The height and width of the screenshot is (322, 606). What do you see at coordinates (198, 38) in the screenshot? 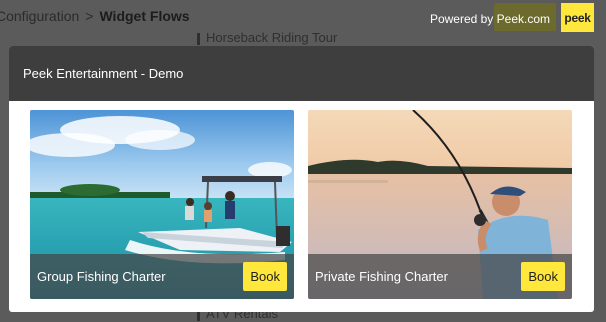
I see `list-marker` at bounding box center [198, 38].